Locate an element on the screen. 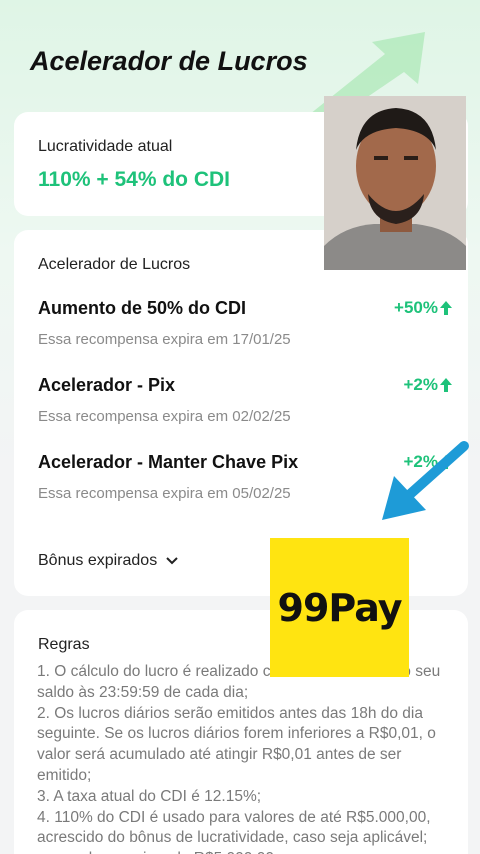  page-title: Acelerador de Lucros is located at coordinates (169, 61).